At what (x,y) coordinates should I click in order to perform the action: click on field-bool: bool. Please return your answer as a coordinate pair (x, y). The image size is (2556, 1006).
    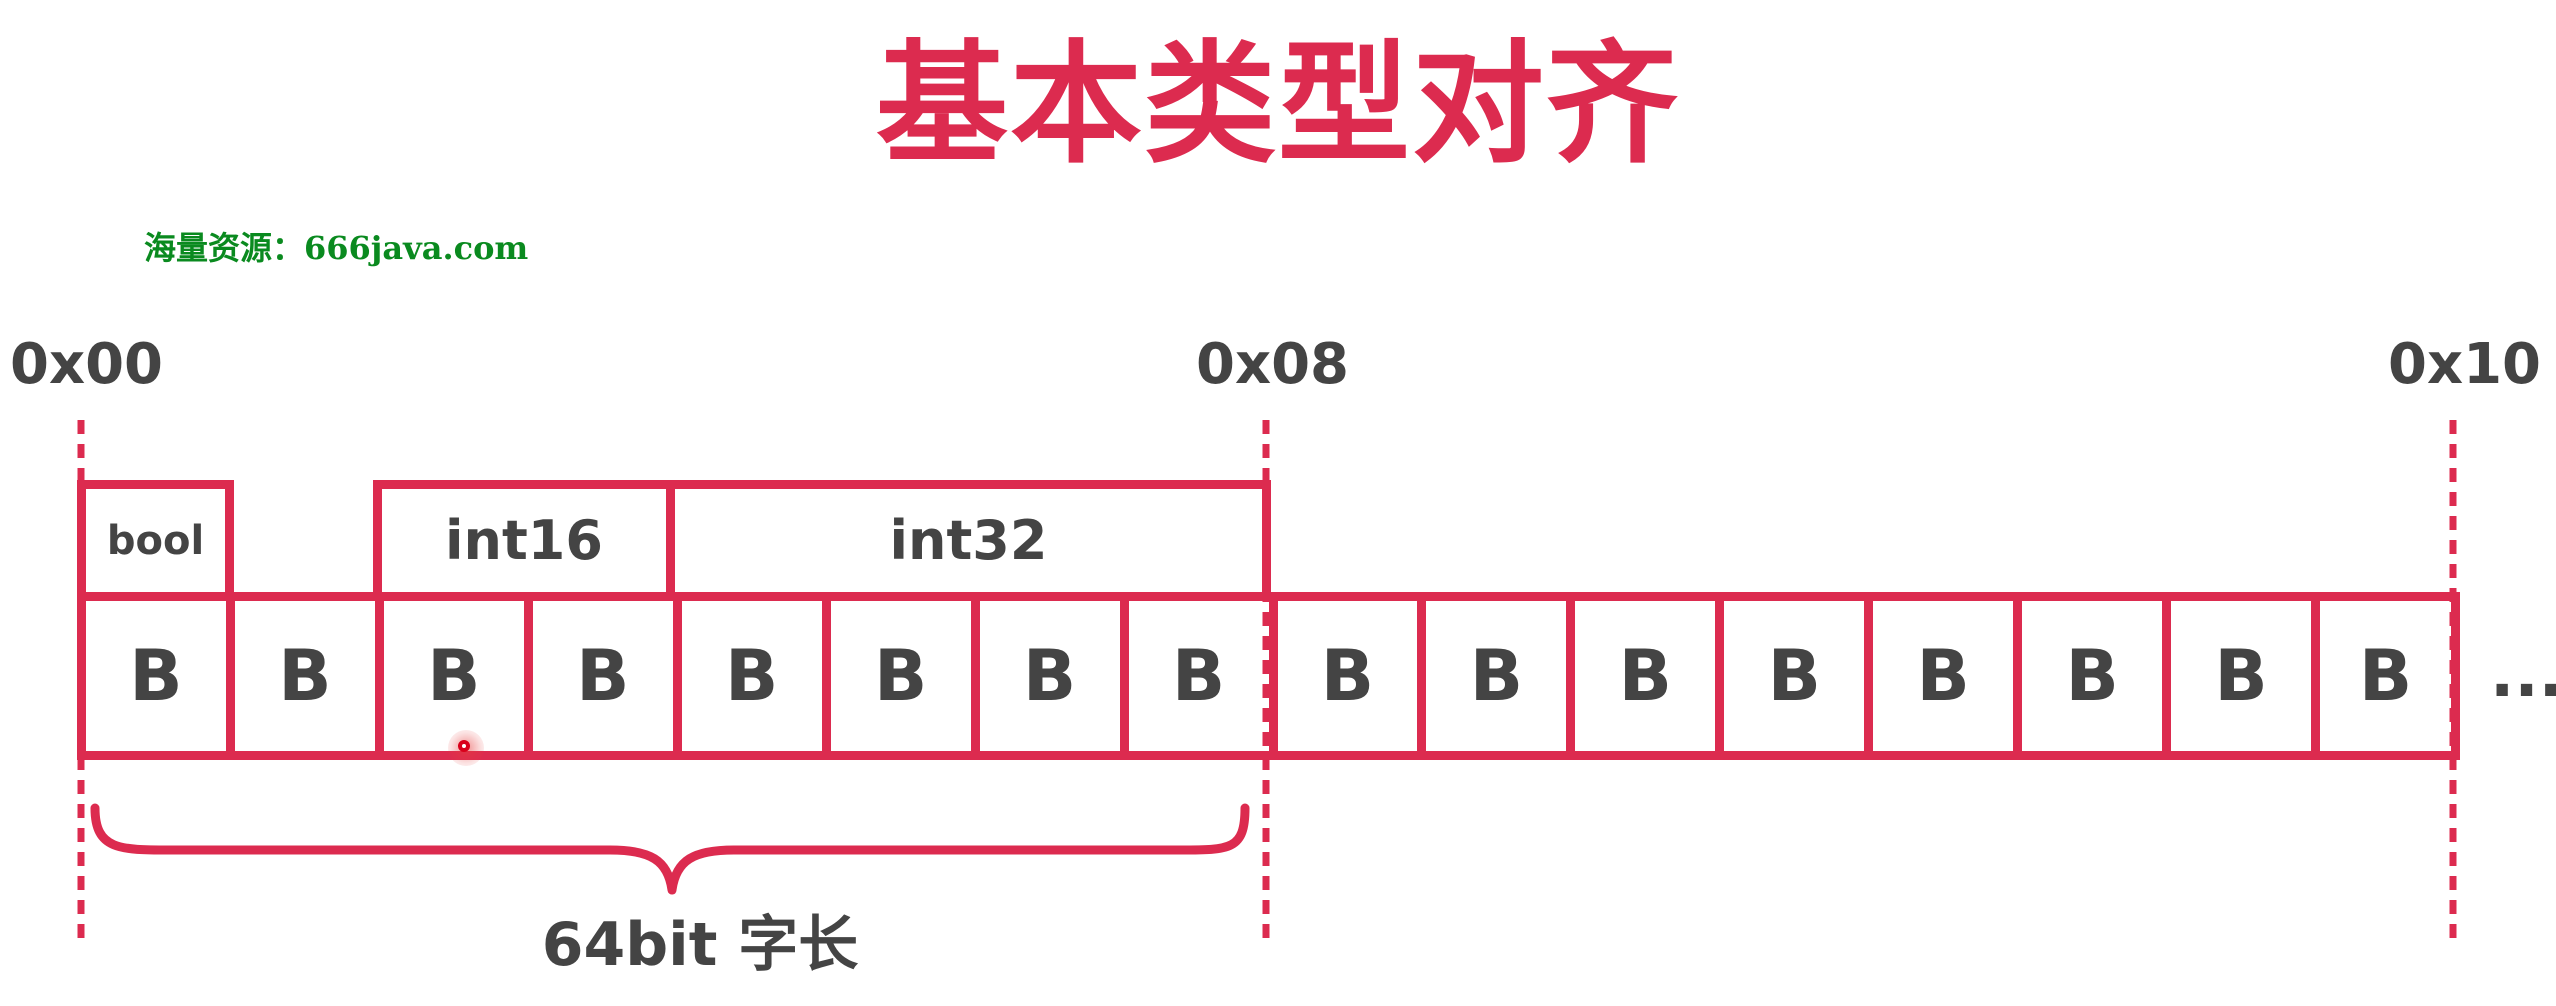
    Looking at the image, I should click on (155, 540).